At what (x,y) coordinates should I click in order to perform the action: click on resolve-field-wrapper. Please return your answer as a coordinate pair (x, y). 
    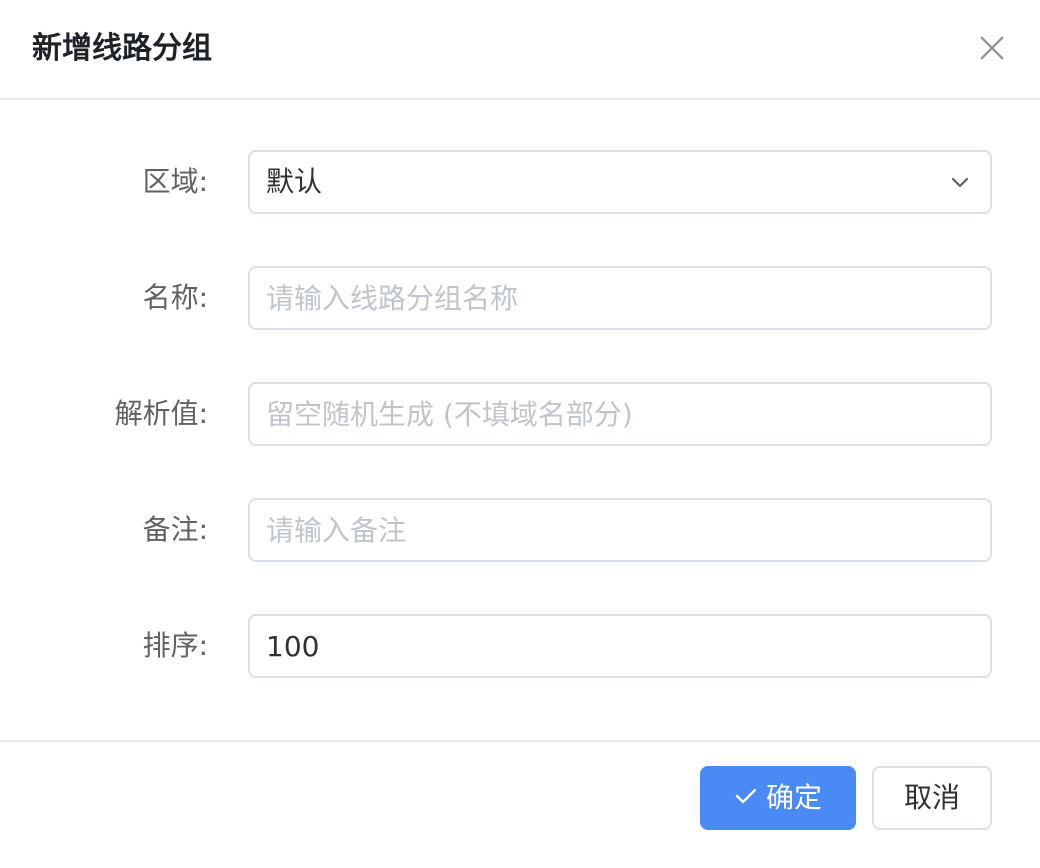
    Looking at the image, I should click on (620, 414).